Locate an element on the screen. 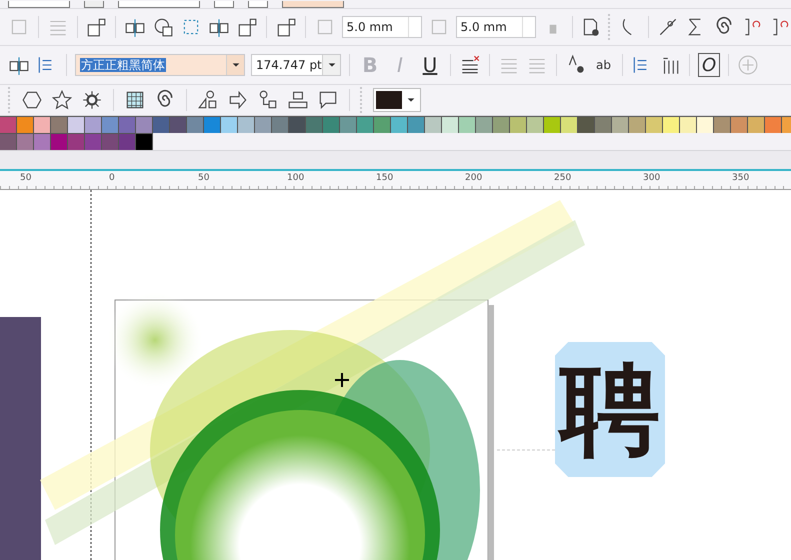  font-name: 方正正粗黑简体 is located at coordinates (123, 65).